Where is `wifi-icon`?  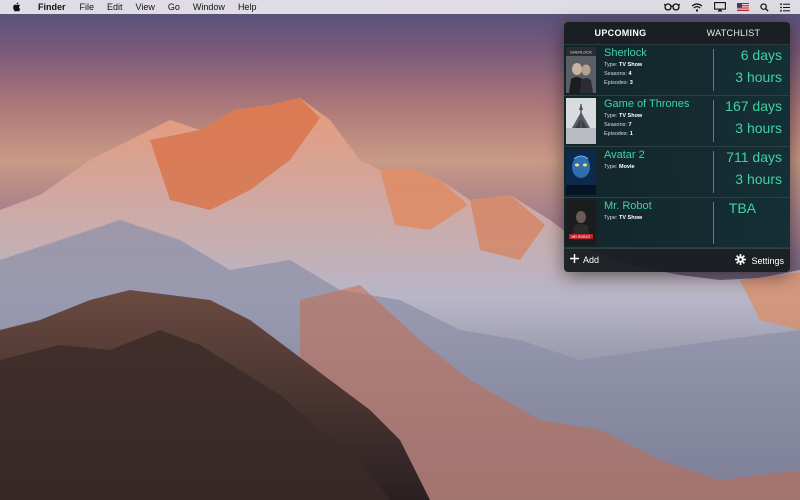
wifi-icon is located at coordinates (697, 7).